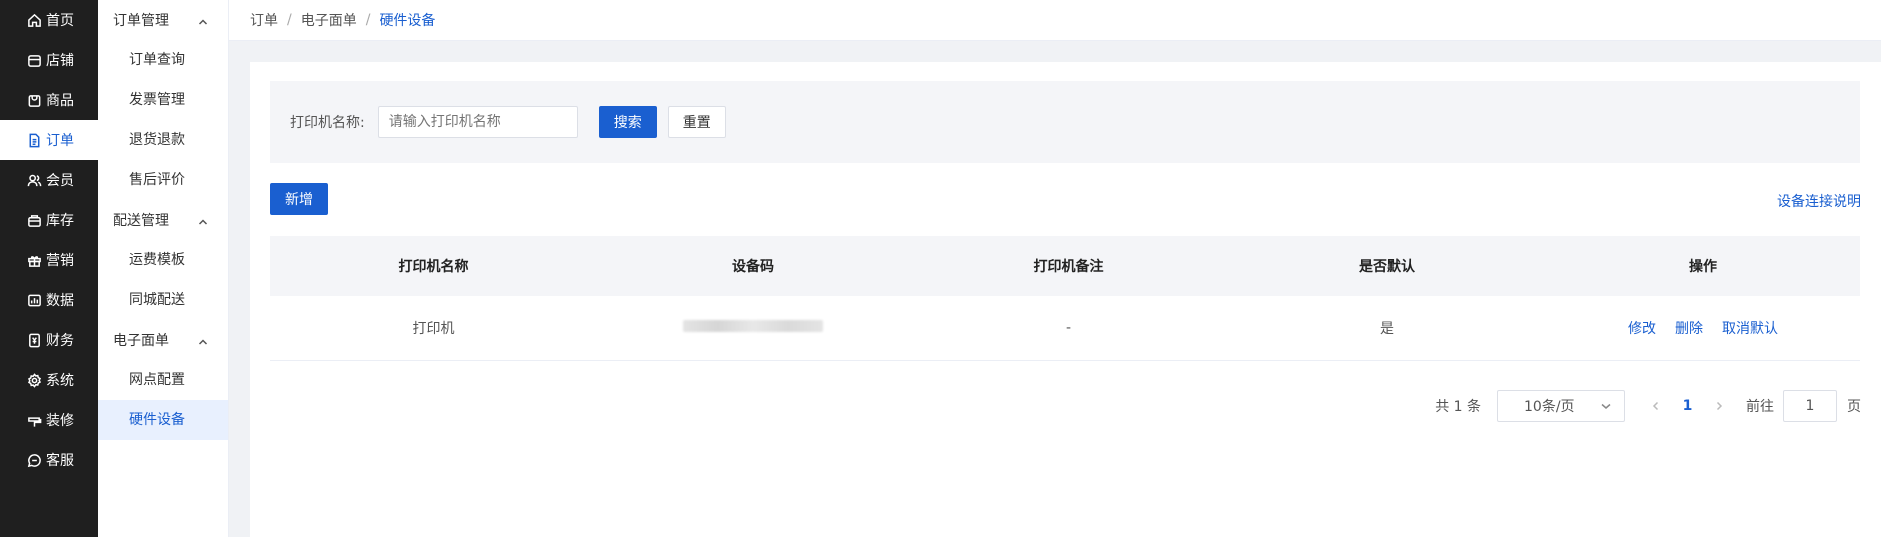 The height and width of the screenshot is (537, 1881). I want to click on nav-item-inventory: 库存, so click(49, 220).